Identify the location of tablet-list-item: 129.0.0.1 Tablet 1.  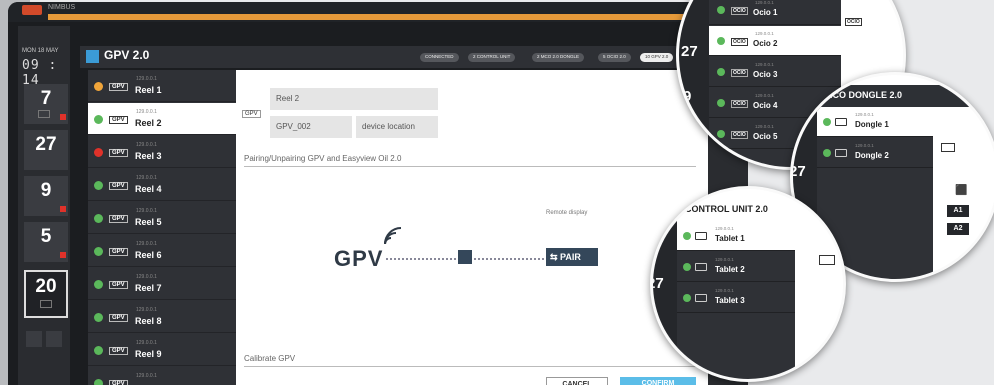
(736, 236).